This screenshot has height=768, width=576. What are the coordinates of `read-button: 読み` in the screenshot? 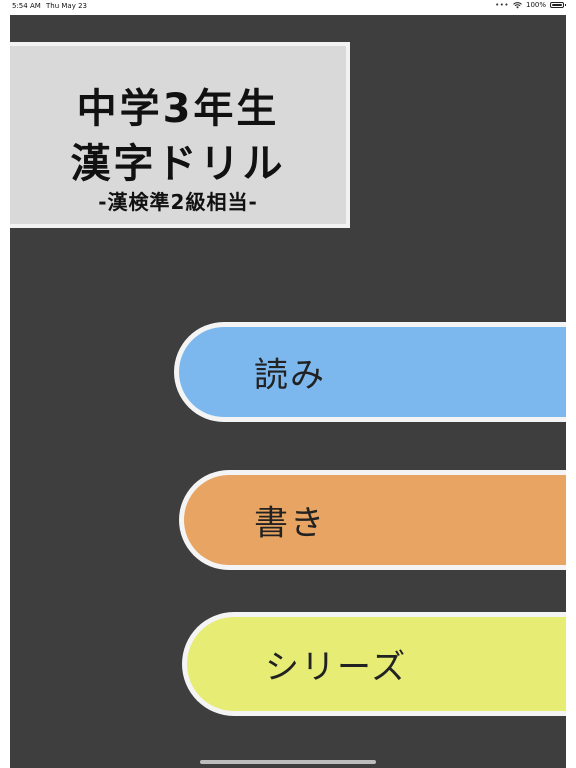 It's located at (370, 372).